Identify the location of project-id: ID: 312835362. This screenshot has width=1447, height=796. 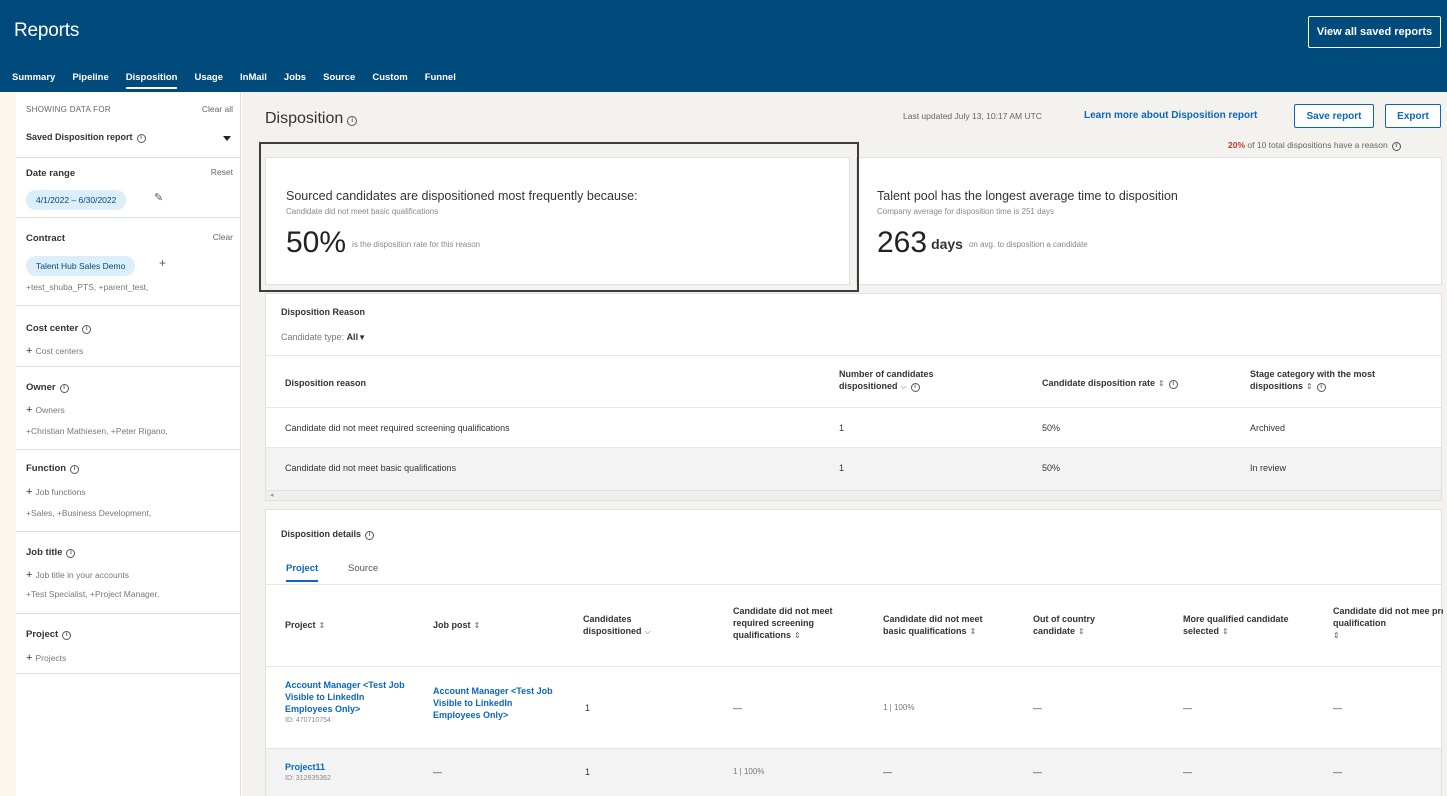
(308, 778).